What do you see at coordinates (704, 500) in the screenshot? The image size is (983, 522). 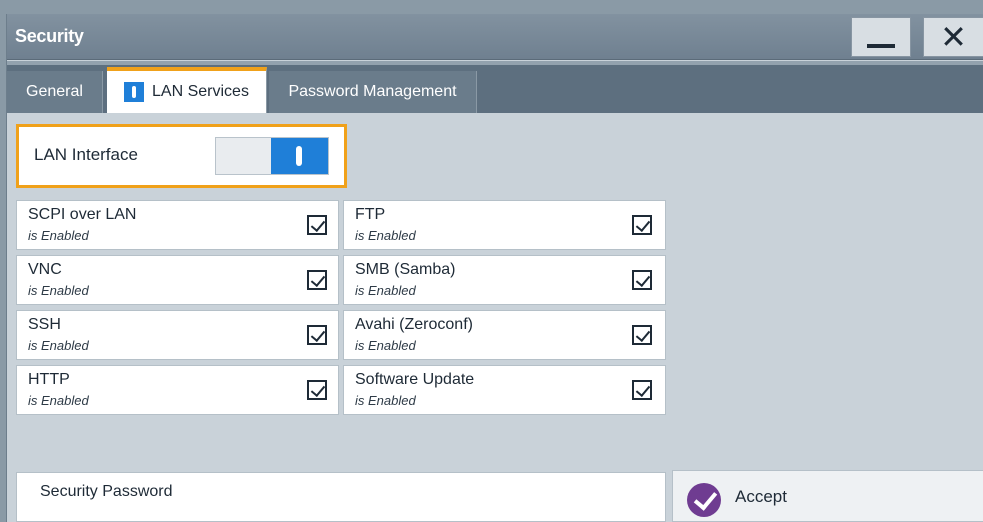 I see `checkmark-icon` at bounding box center [704, 500].